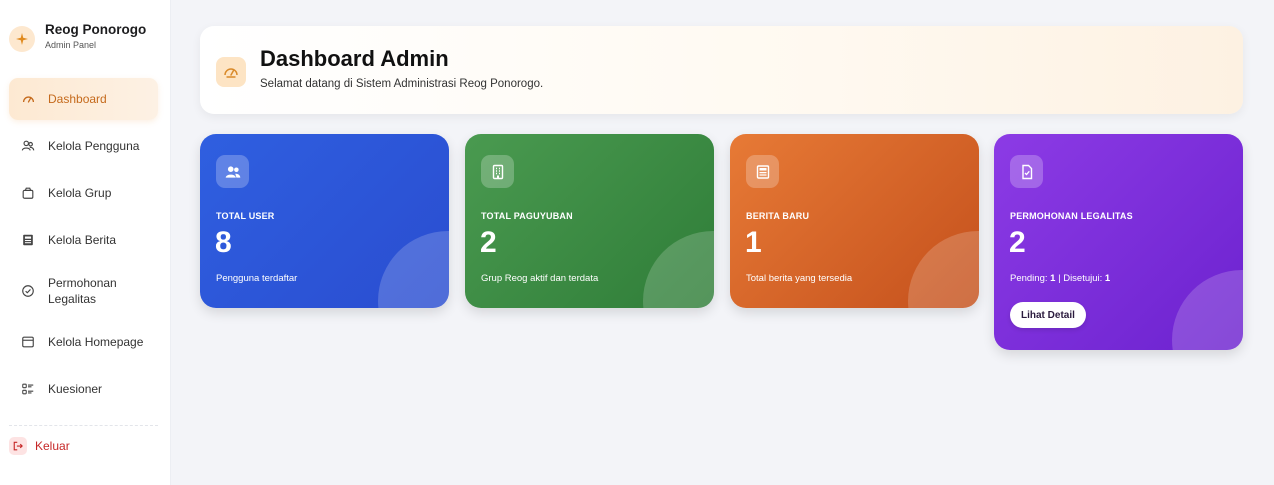 The width and height of the screenshot is (1274, 485). What do you see at coordinates (1029, 278) in the screenshot?
I see `pending-label: Pending:` at bounding box center [1029, 278].